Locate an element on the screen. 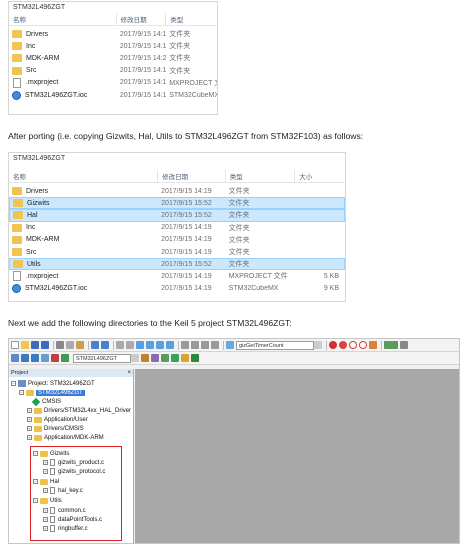 This screenshot has height=550, width=474. file-extensions-icon is located at coordinates (165, 358).